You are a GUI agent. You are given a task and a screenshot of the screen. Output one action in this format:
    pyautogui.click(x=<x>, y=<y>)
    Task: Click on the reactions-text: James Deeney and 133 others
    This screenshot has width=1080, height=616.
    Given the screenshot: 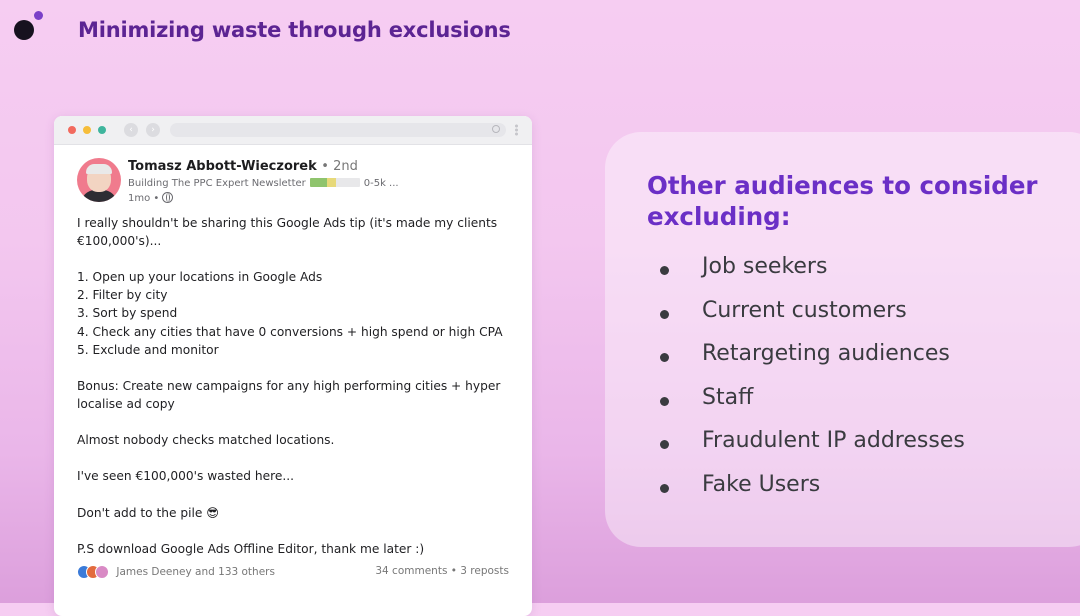 What is the action you would take?
    pyautogui.click(x=195, y=572)
    